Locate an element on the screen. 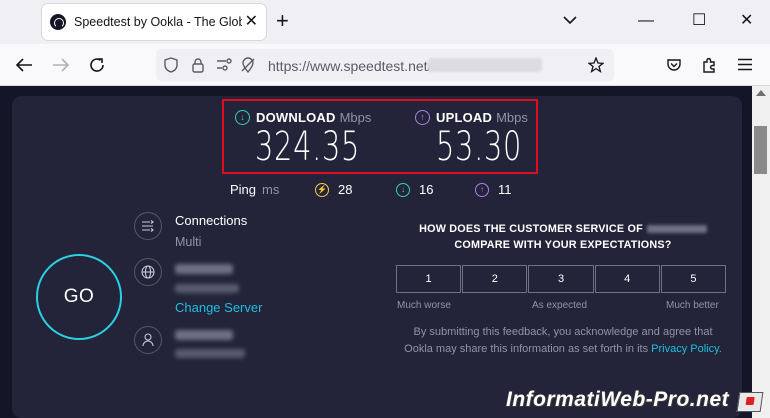 The width and height of the screenshot is (770, 418). forward-button is located at coordinates (61, 65).